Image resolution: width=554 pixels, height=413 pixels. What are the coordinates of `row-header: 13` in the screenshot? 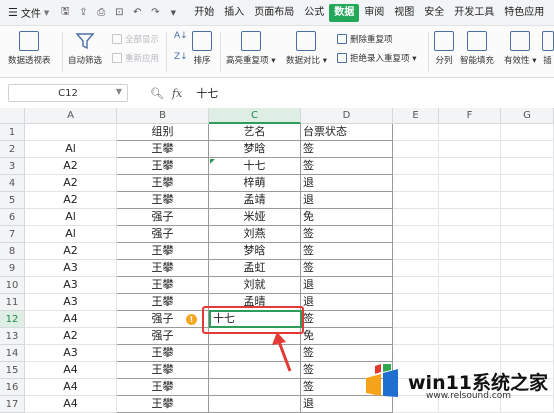 It's located at (12, 336).